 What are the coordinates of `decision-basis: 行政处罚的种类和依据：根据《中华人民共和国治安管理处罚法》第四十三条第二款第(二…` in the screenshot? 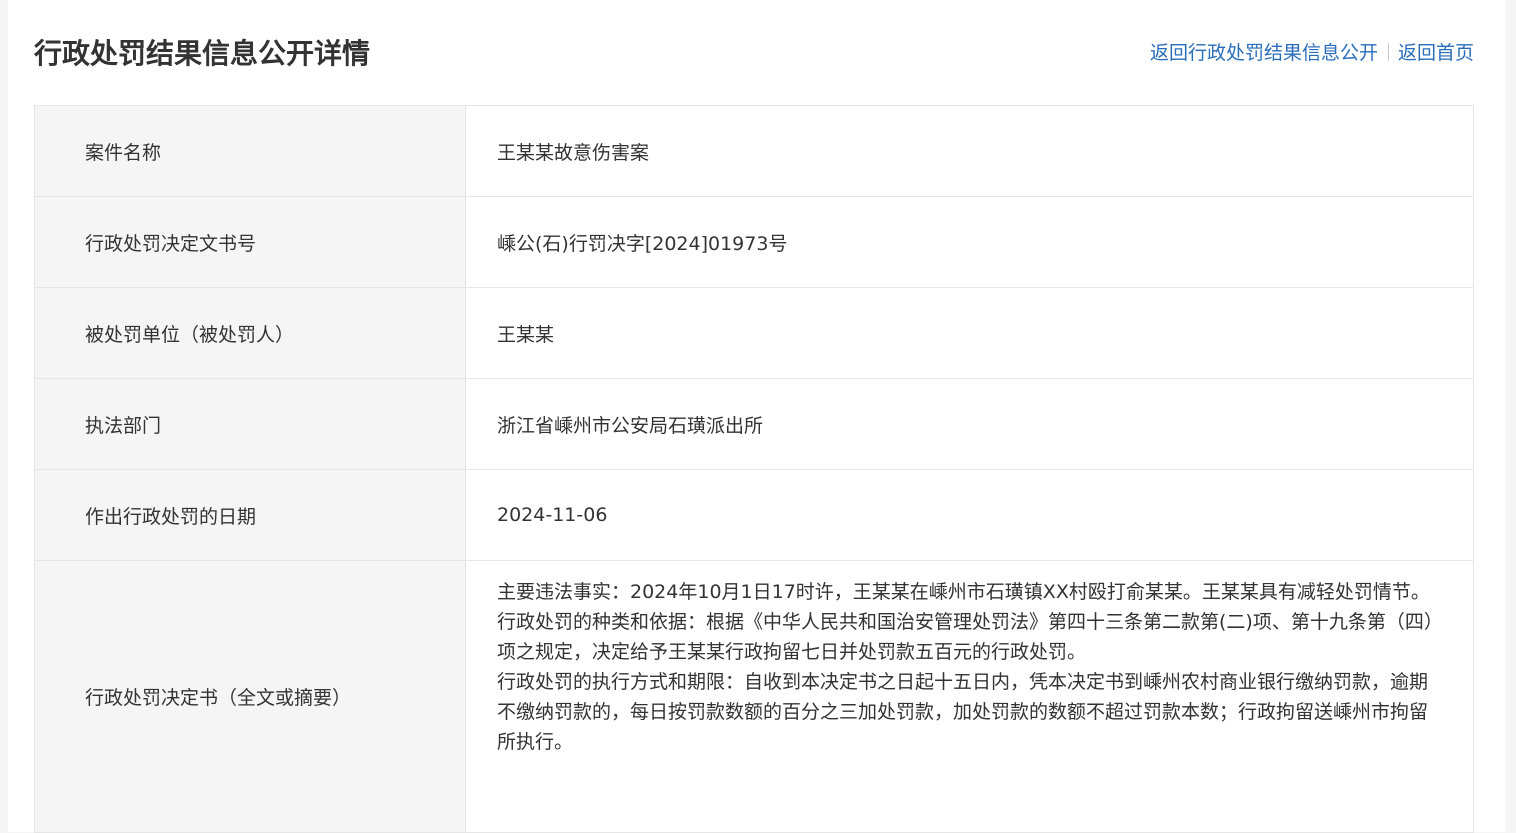 It's located at (970, 637).